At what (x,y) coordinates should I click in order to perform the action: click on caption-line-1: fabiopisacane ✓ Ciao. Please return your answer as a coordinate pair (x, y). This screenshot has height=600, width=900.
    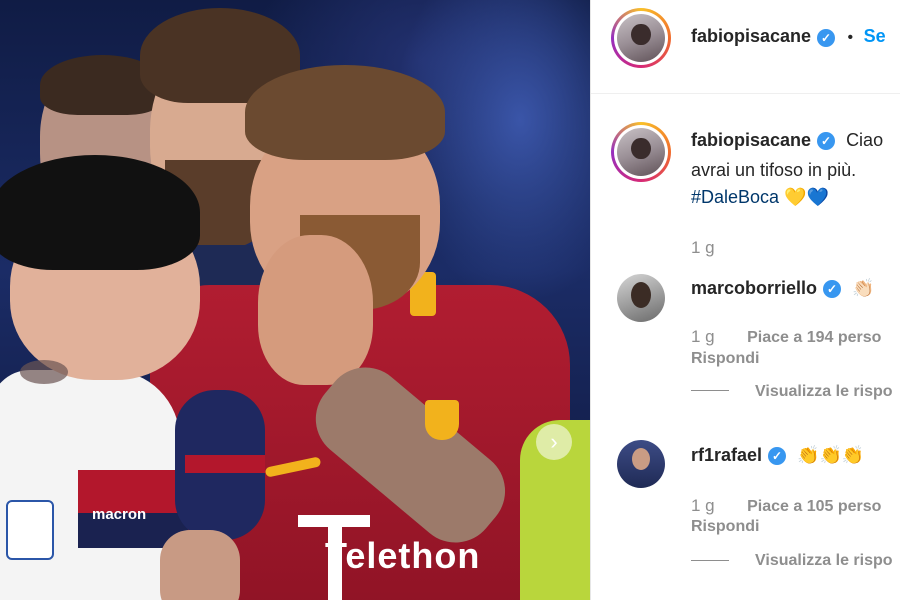
    Looking at the image, I should click on (787, 140).